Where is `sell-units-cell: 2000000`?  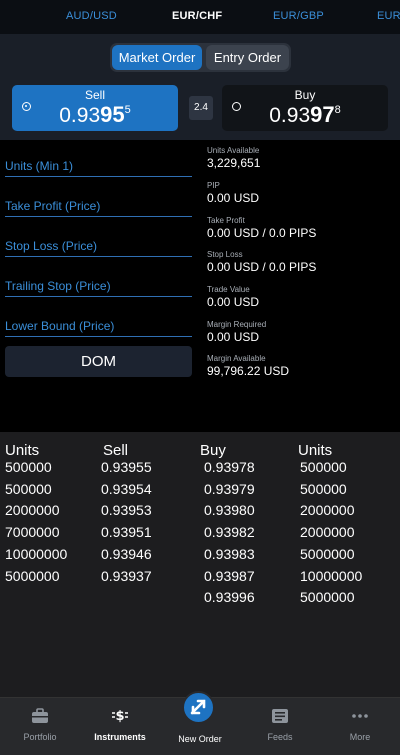 sell-units-cell: 2000000 is located at coordinates (32, 510).